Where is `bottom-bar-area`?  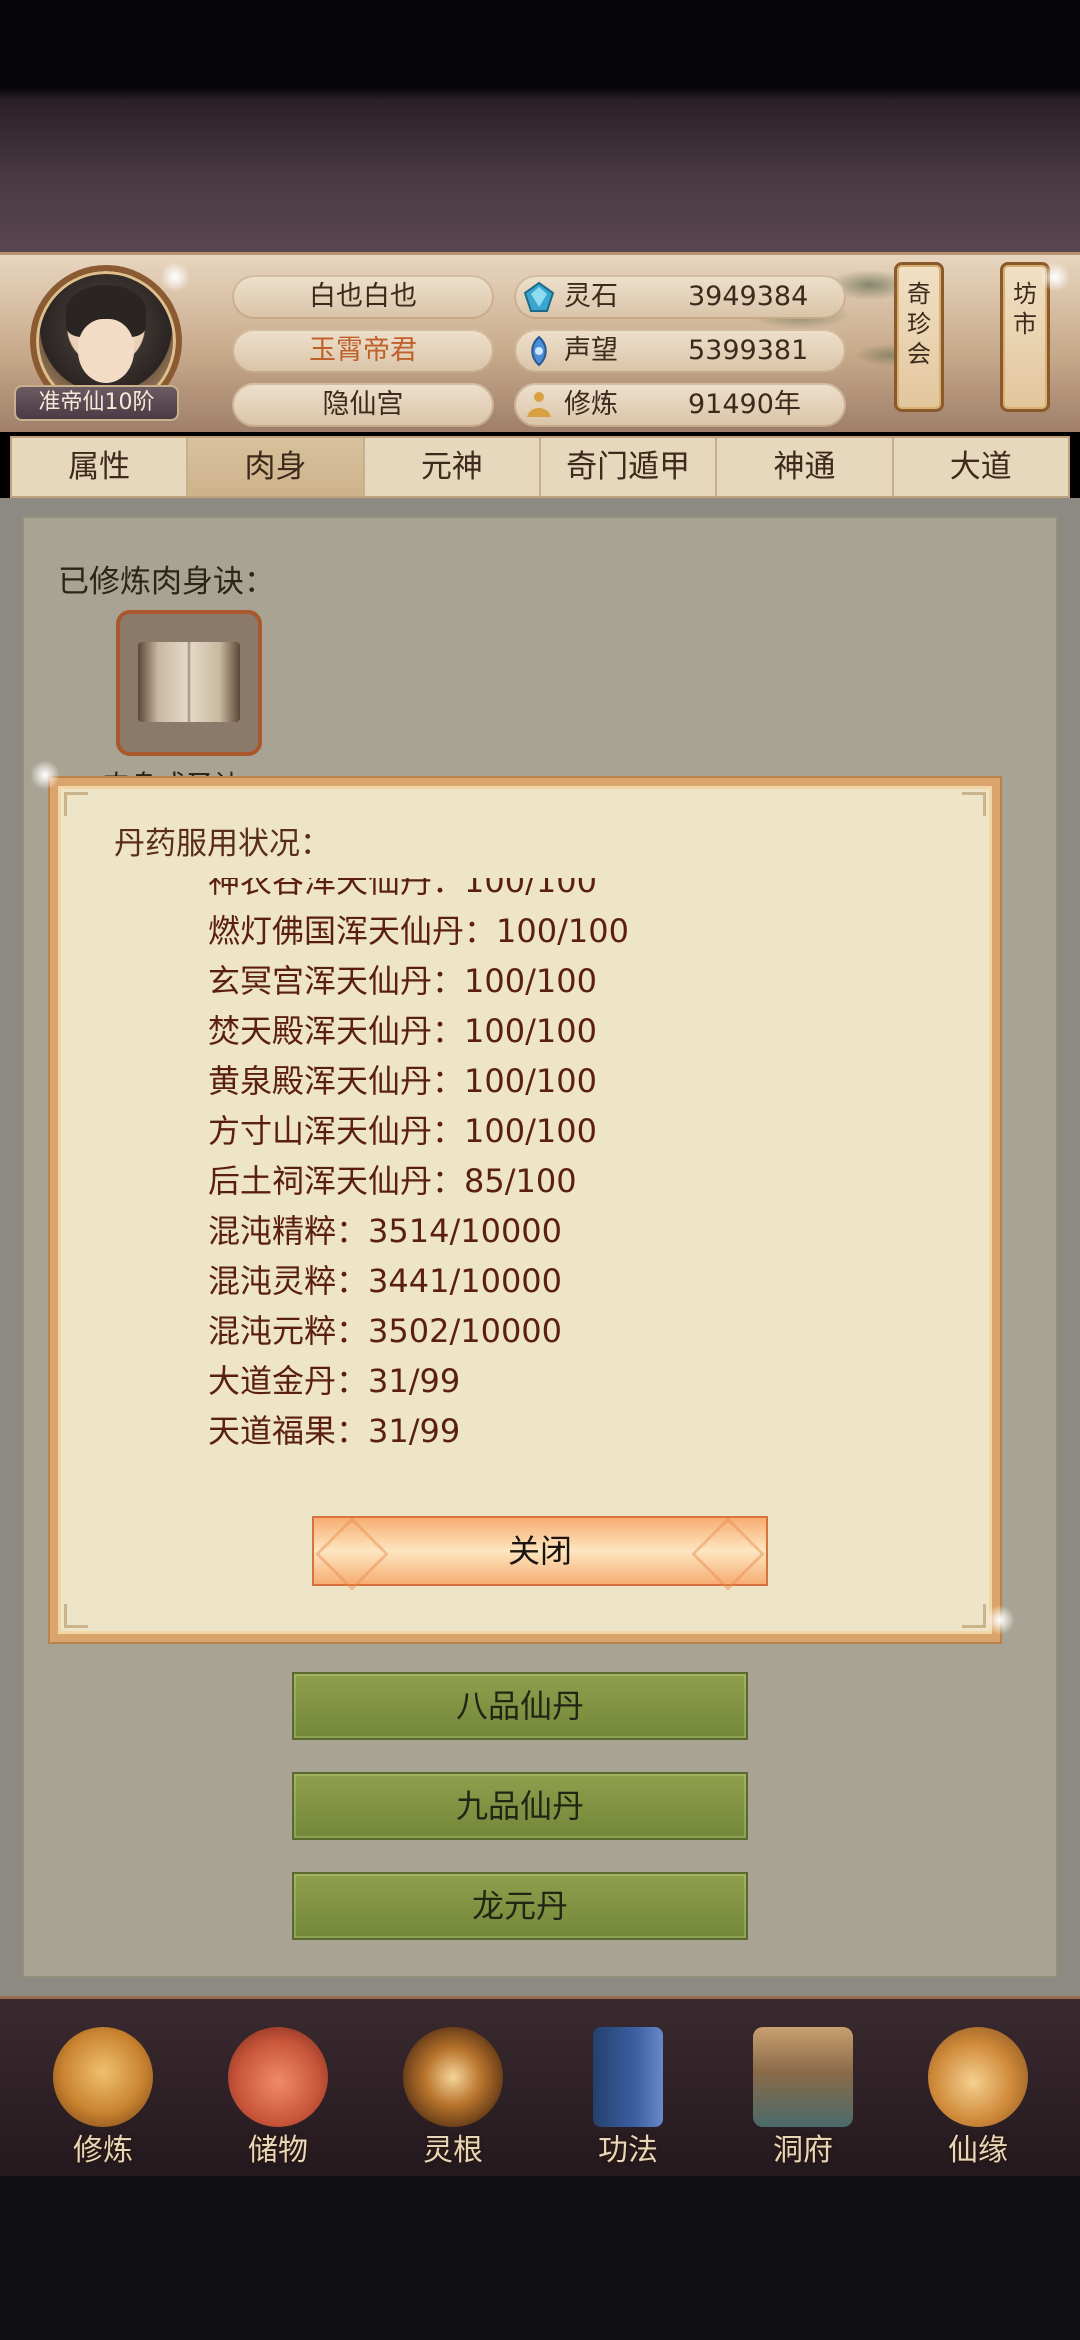
bottom-bar-area is located at coordinates (540, 2258).